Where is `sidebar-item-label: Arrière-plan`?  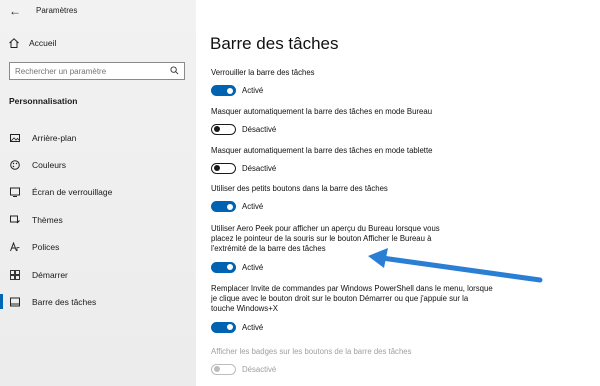
sidebar-item-label: Arrière-plan is located at coordinates (54, 137).